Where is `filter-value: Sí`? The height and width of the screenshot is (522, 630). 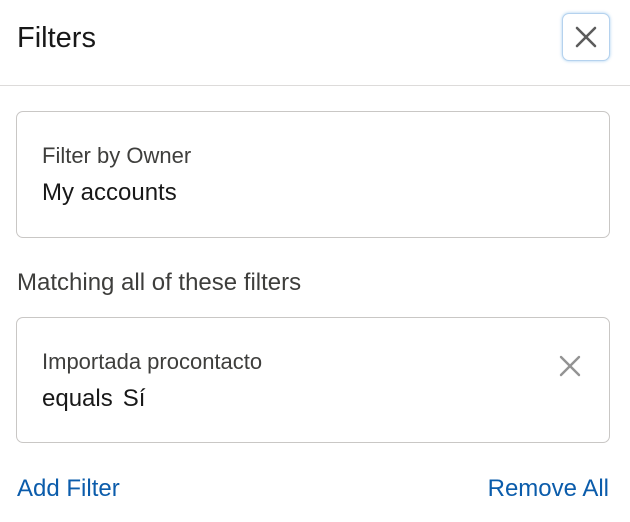 filter-value: Sí is located at coordinates (134, 398).